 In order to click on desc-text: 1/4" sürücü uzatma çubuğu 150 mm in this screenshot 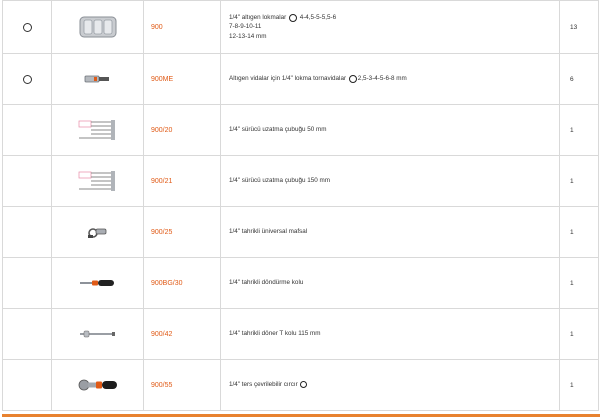, I will do `click(279, 181)`.